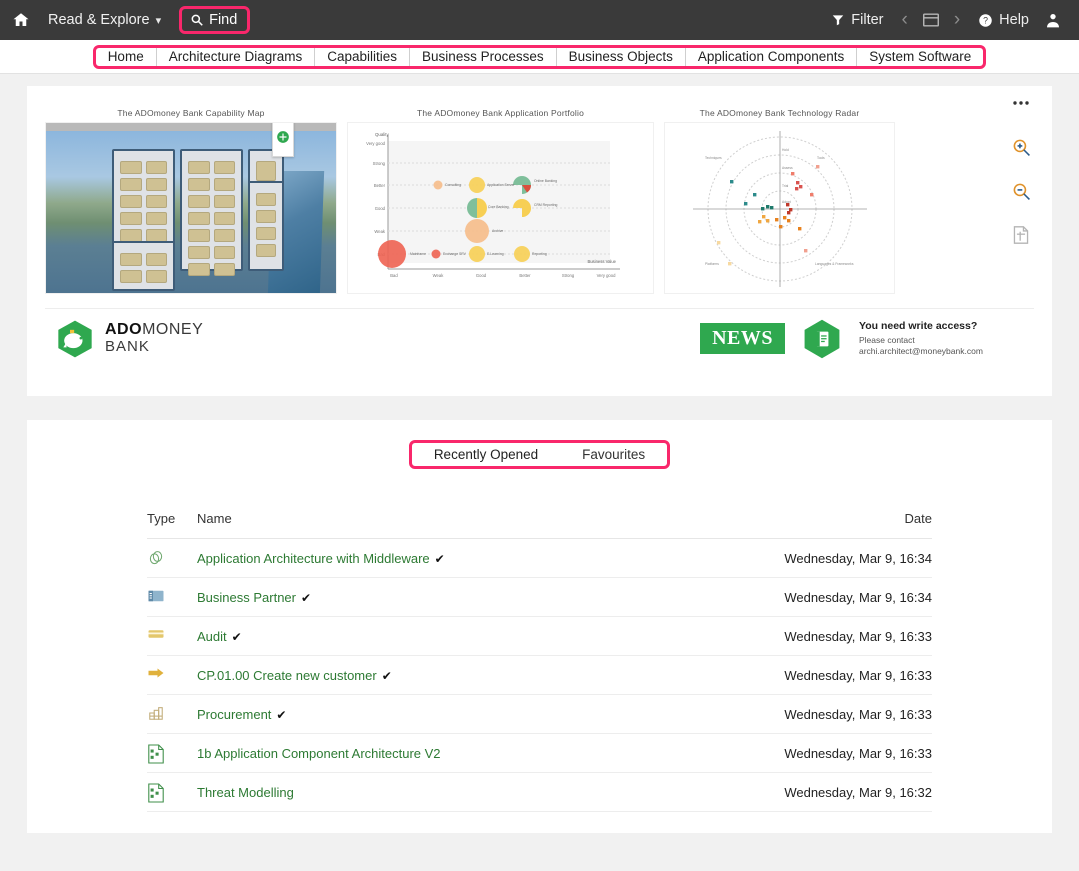 This screenshot has height=871, width=1079. I want to click on svg-text: Weak, so click(439, 275).